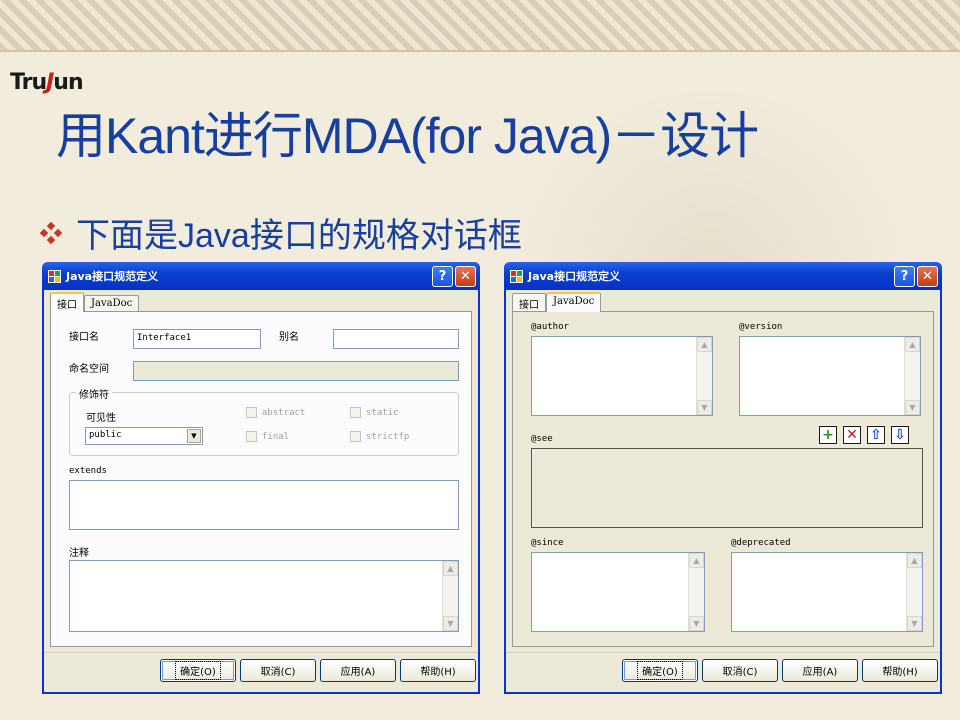 Image resolution: width=960 pixels, height=720 pixels. Describe the element at coordinates (852, 435) in the screenshot. I see `delete-icon: ✕` at that location.